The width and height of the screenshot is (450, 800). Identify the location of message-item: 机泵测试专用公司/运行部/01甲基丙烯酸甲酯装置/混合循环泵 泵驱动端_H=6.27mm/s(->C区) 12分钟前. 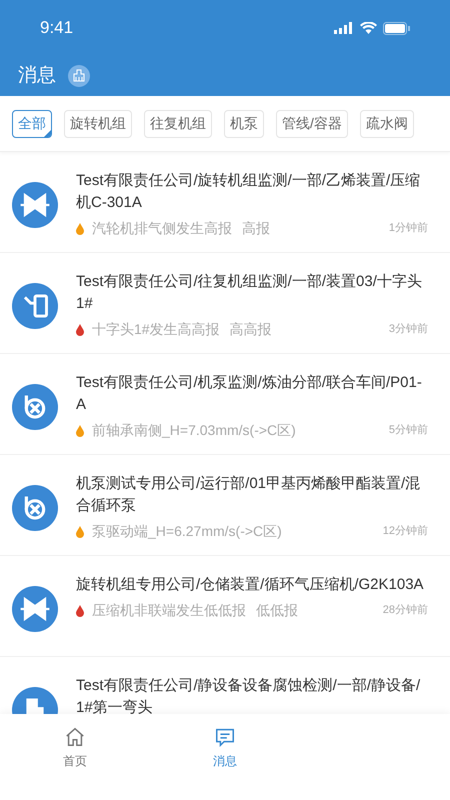
(225, 505).